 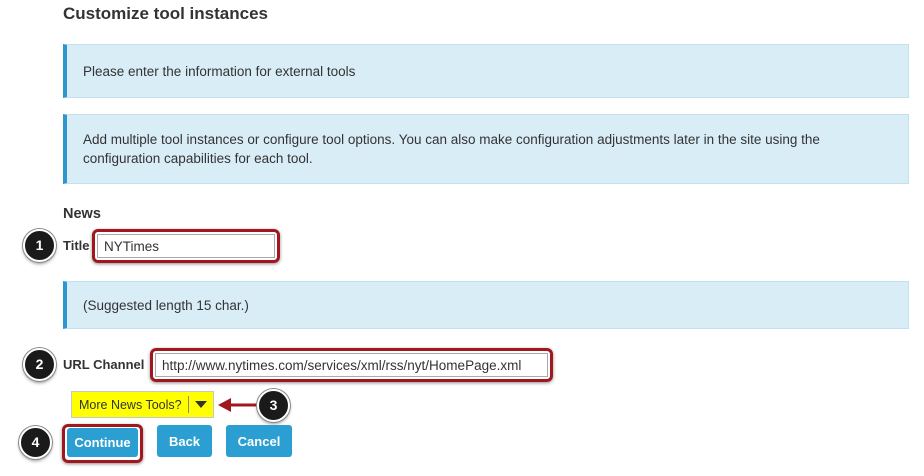 What do you see at coordinates (351, 365) in the screenshot?
I see `url-input-highlight` at bounding box center [351, 365].